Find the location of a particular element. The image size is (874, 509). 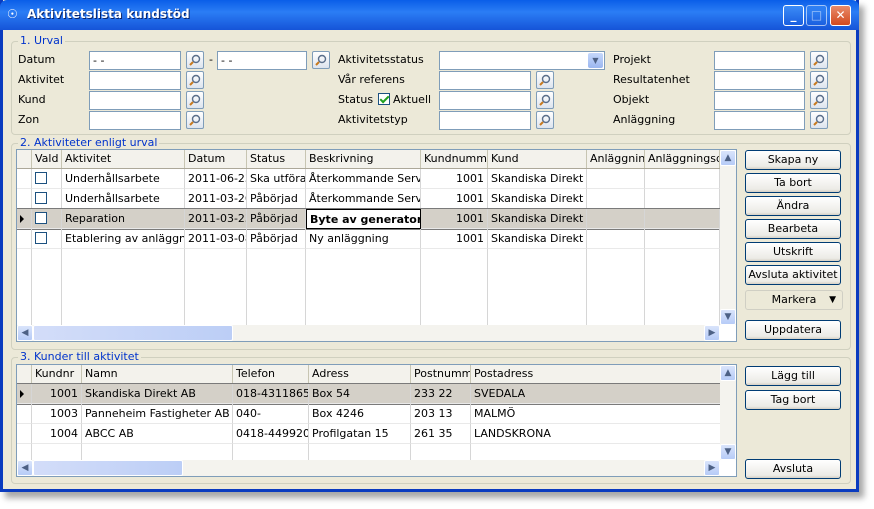

zon-input is located at coordinates (135, 120).